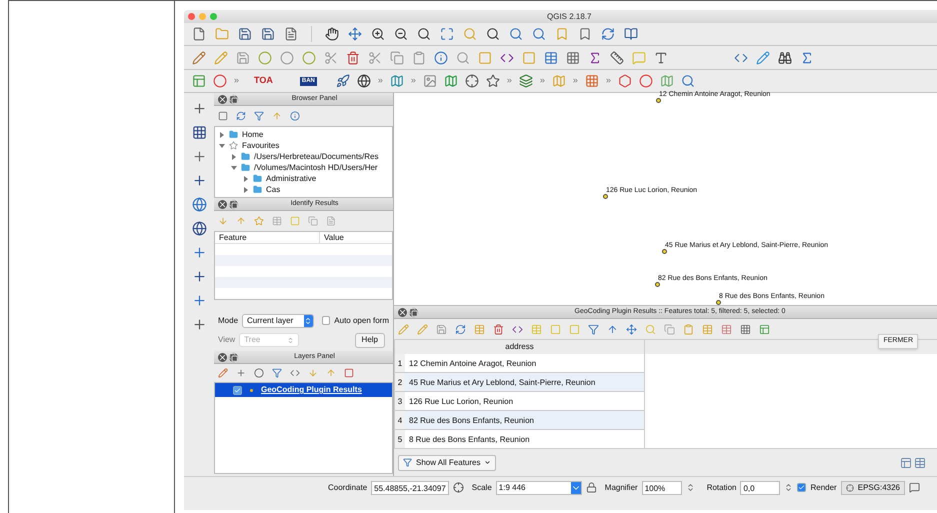 The height and width of the screenshot is (513, 937). Describe the element at coordinates (291, 34) in the screenshot. I see `document-icon` at that location.